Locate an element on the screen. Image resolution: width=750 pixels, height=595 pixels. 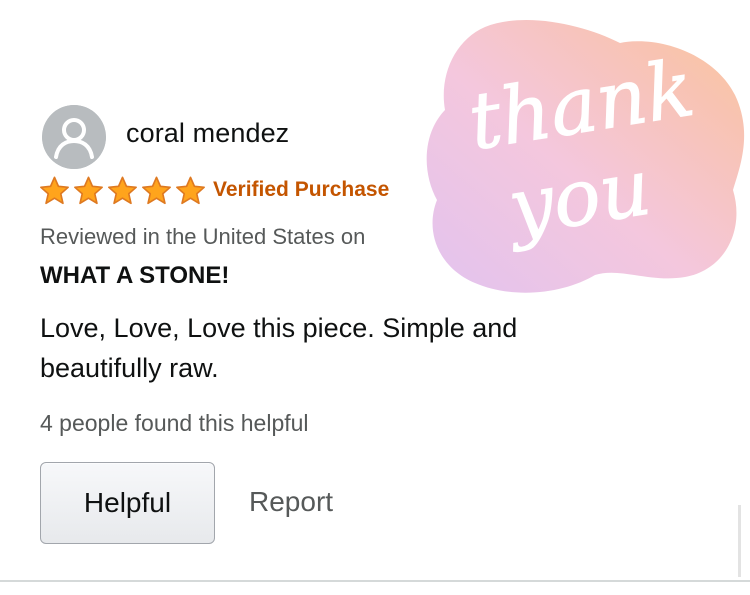
user-avatar-icon is located at coordinates (74, 137).